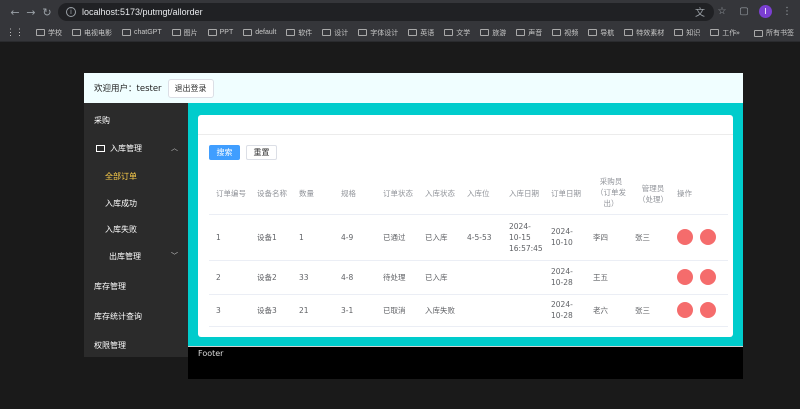 This screenshot has width=800, height=409. Describe the element at coordinates (765, 11) in the screenshot. I see `profile-avatar: I` at that location.